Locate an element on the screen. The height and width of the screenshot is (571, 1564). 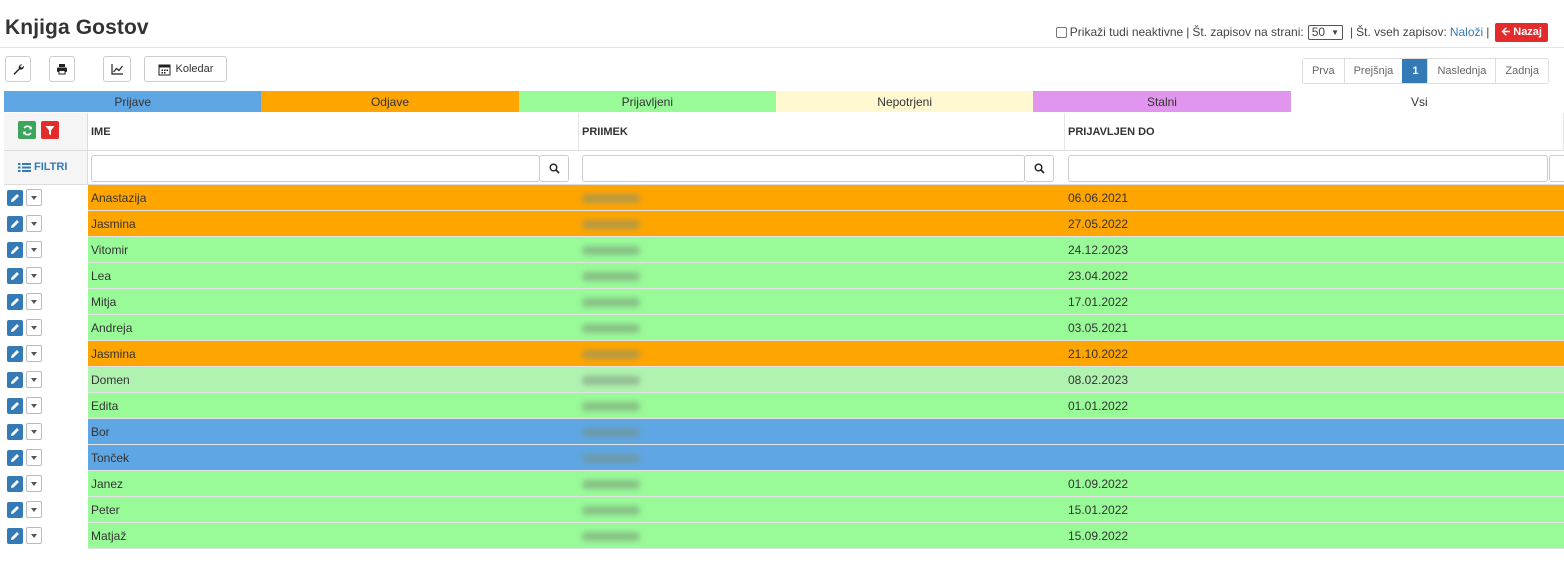
table-row: Jasmina 21.10.2022 is located at coordinates (784, 354).